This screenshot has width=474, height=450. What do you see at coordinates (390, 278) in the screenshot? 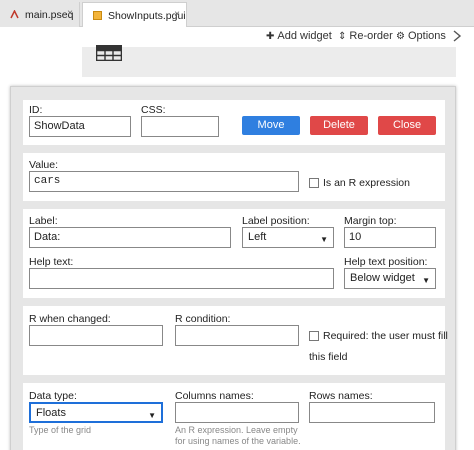
I see `help-text-position-select: Below widget ▼` at bounding box center [390, 278].